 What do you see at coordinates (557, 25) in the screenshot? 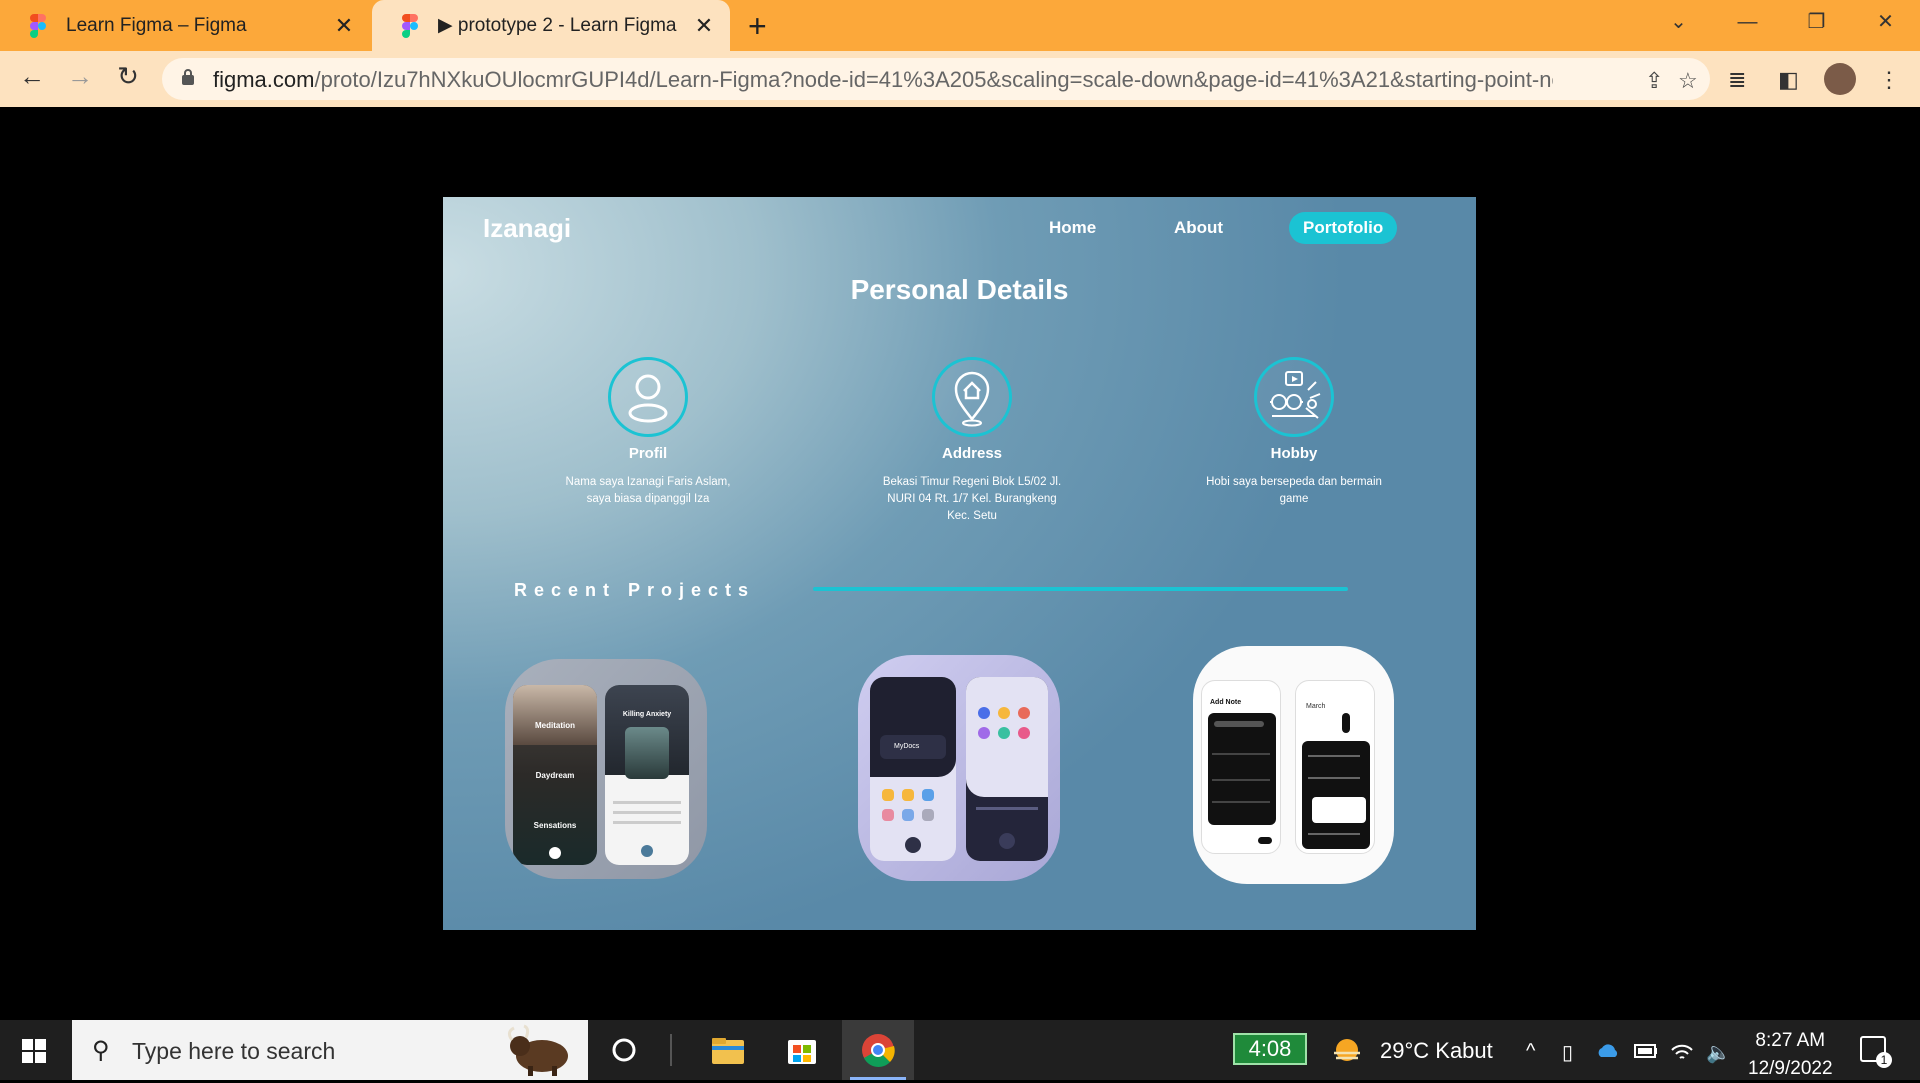
I see `tab-title: ▶ prototype 2 - Learn Figma` at bounding box center [557, 25].